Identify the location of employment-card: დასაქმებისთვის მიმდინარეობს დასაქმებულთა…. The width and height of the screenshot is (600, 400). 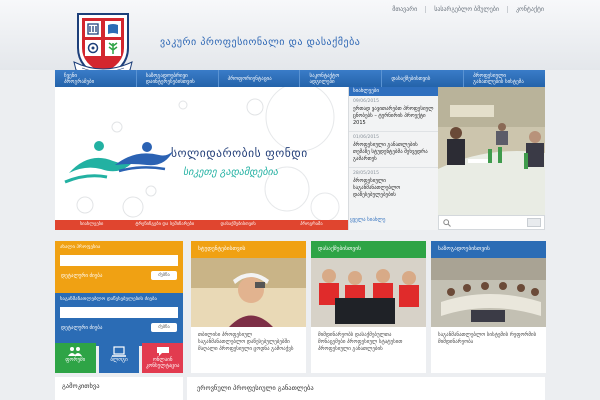
(368, 307).